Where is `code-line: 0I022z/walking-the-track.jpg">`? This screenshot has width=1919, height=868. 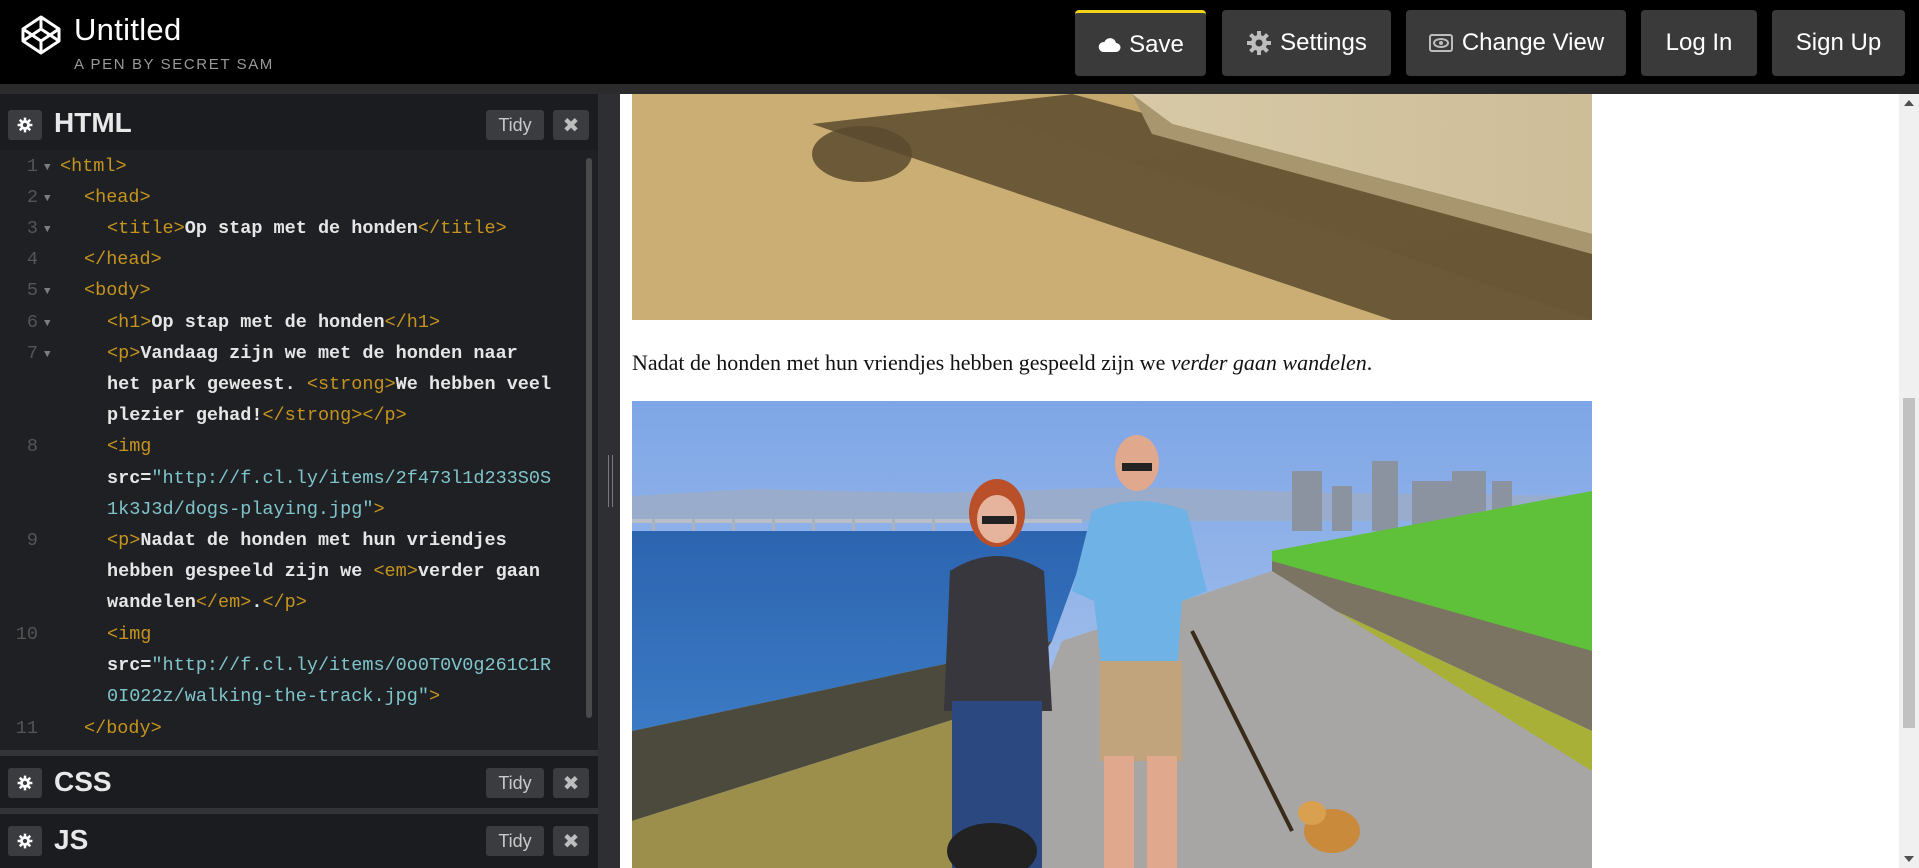 code-line: 0I022z/walking-the-track.jpg"> is located at coordinates (273, 696).